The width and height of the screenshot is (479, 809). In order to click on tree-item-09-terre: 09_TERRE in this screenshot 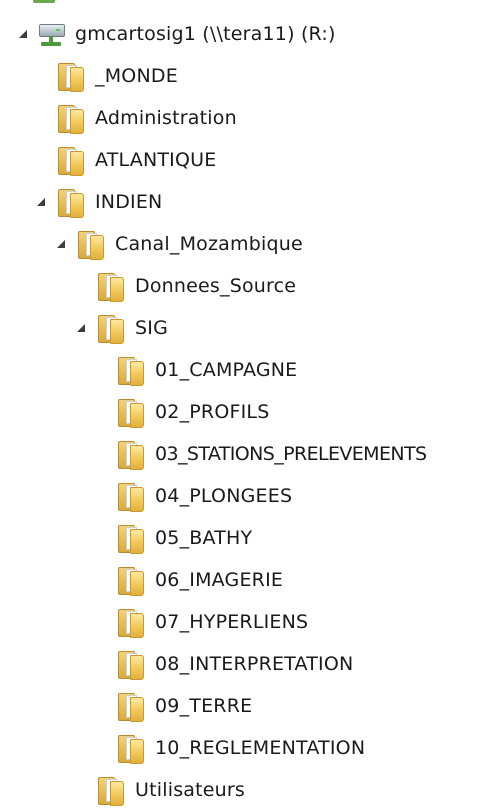, I will do `click(173, 706)`.